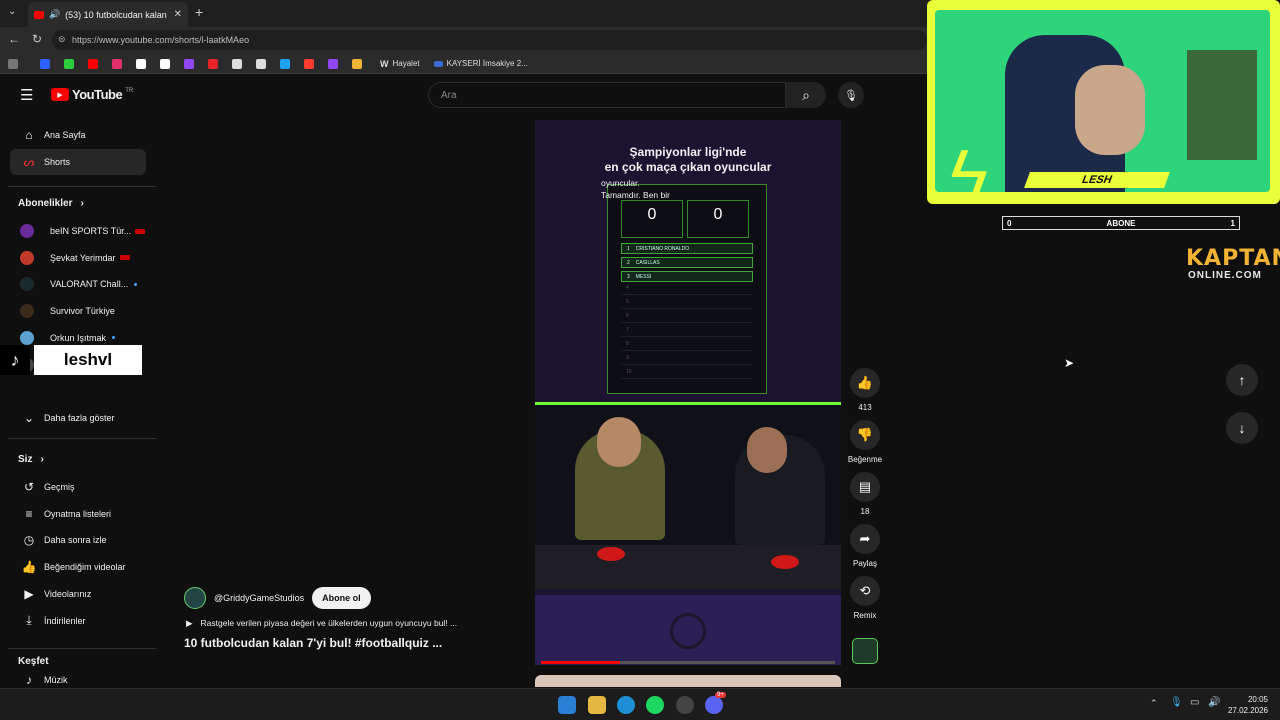 The image size is (1280, 720). I want to click on dislike-button: 👎, so click(865, 435).